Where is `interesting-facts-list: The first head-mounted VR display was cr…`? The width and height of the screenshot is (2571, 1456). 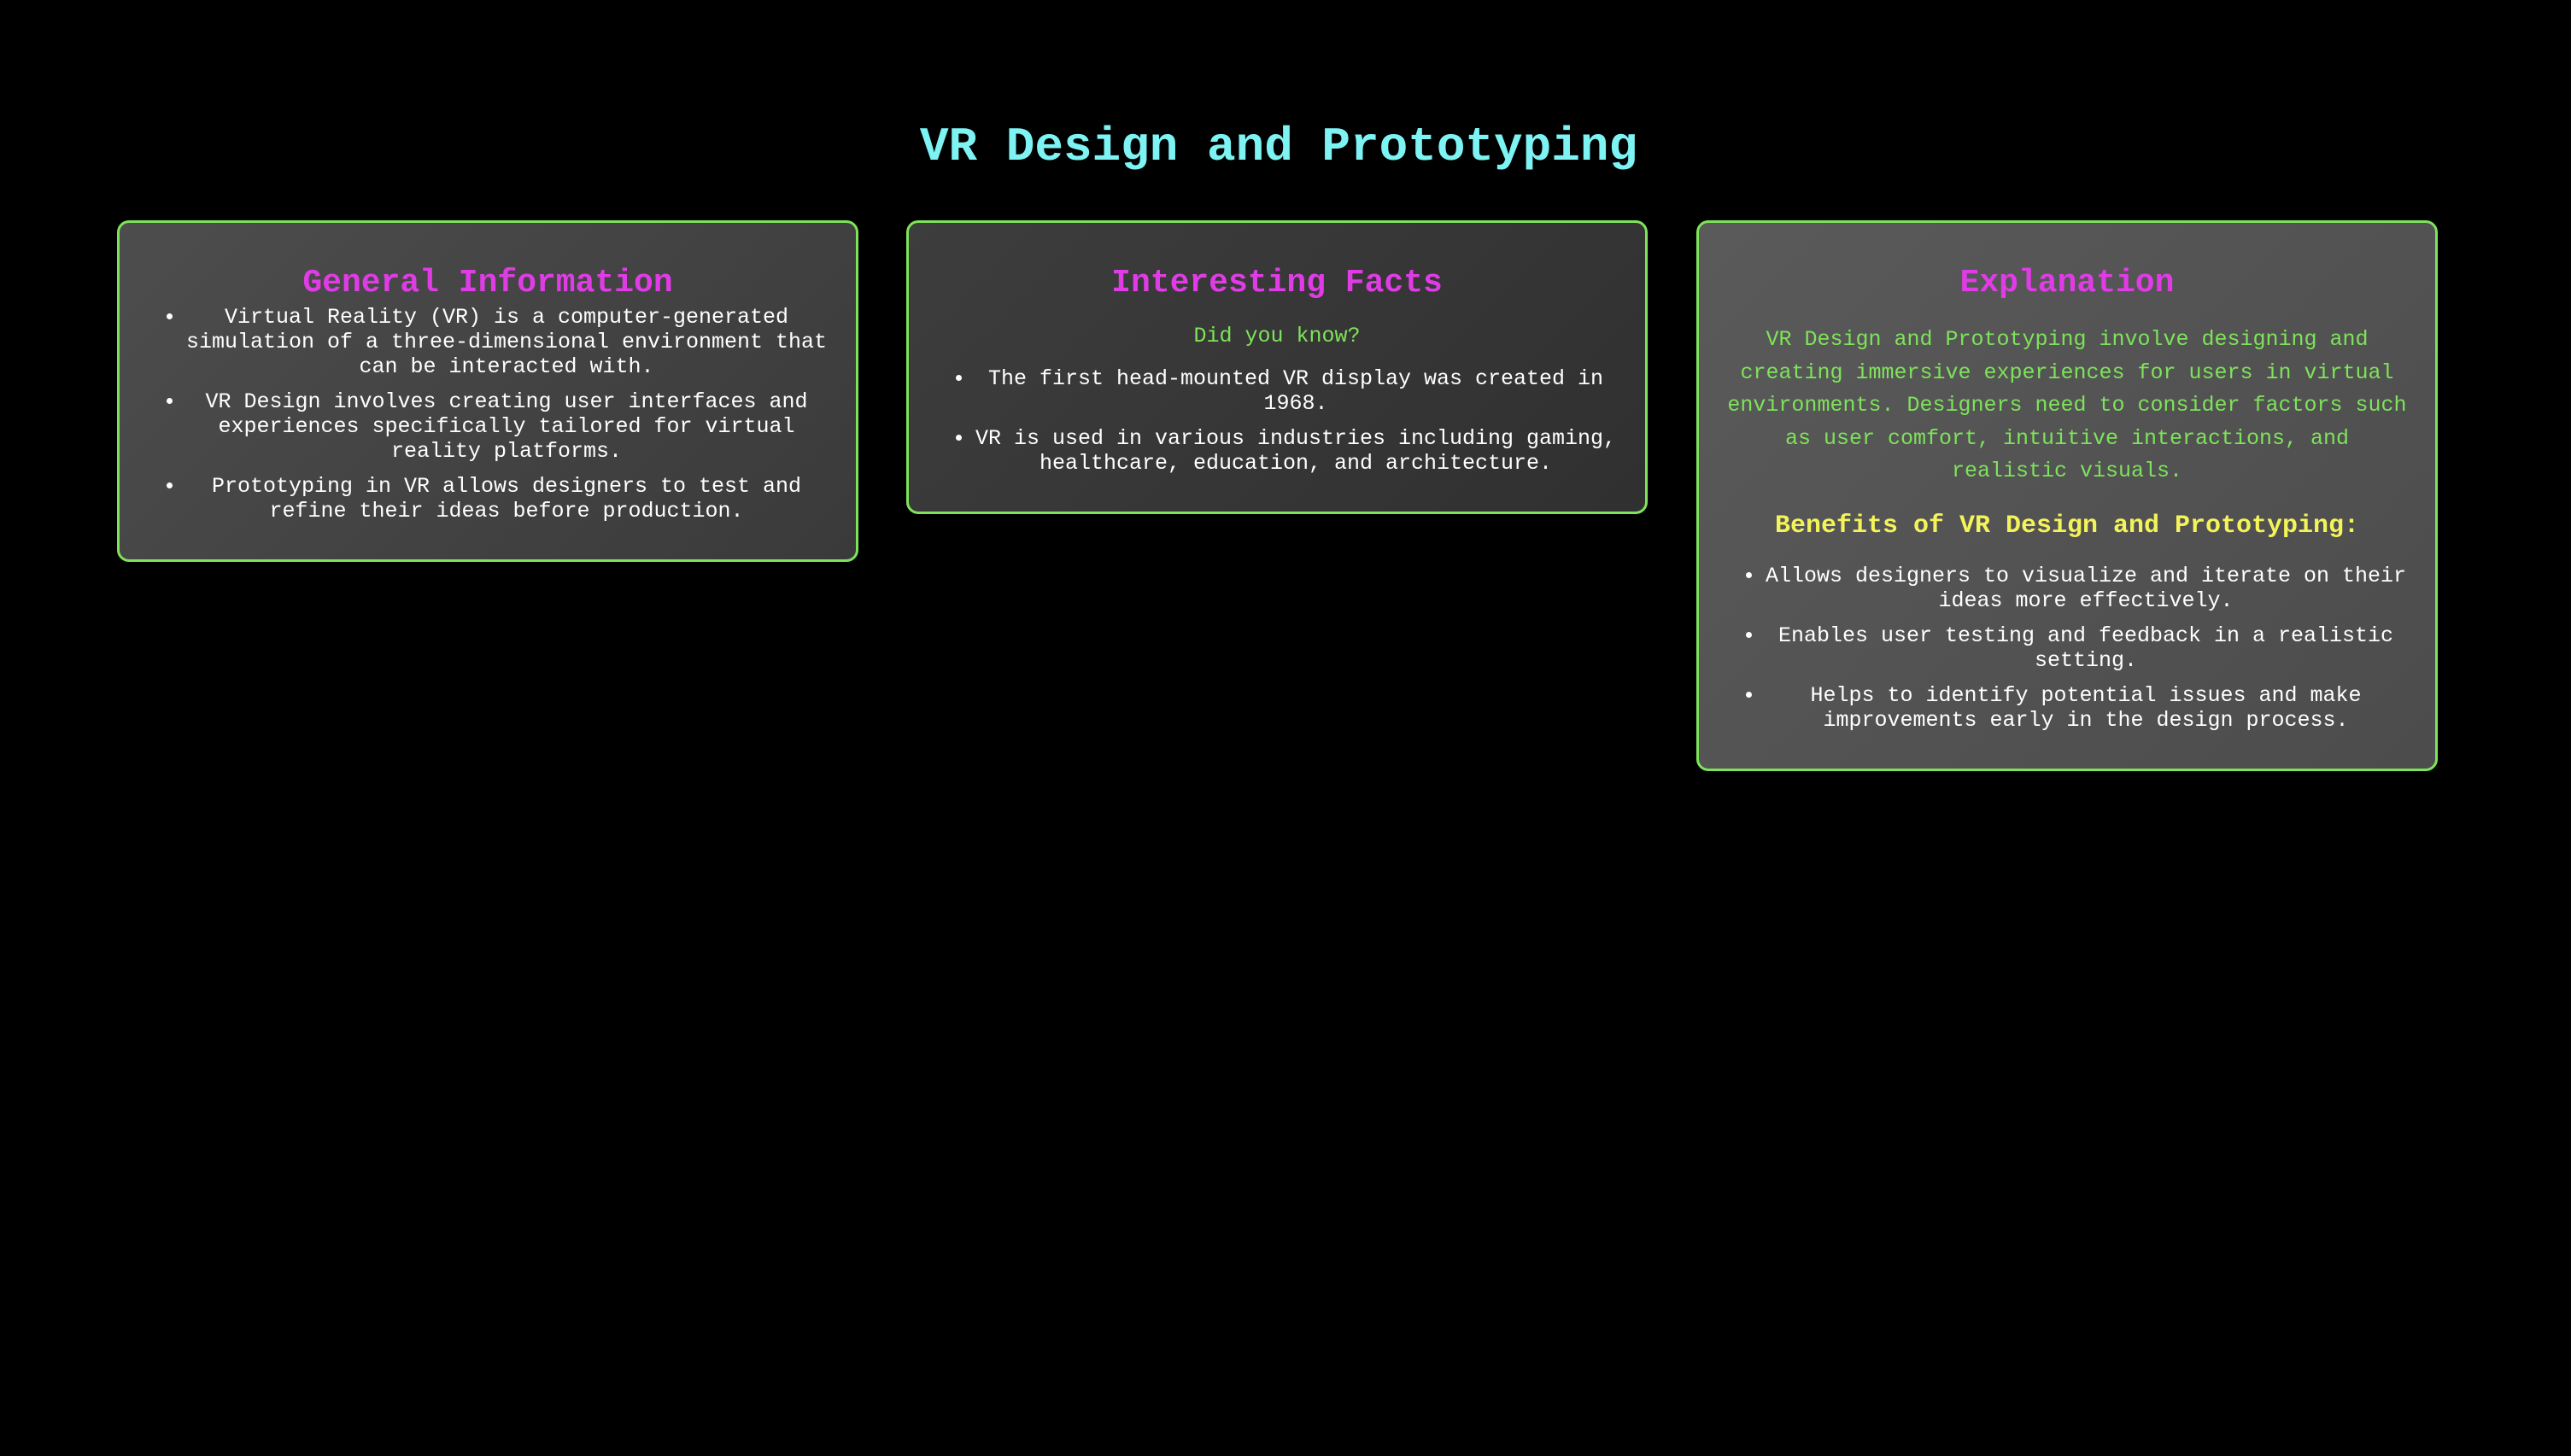
interesting-facts-list: The first head-mounted VR display was cr… is located at coordinates (1277, 421).